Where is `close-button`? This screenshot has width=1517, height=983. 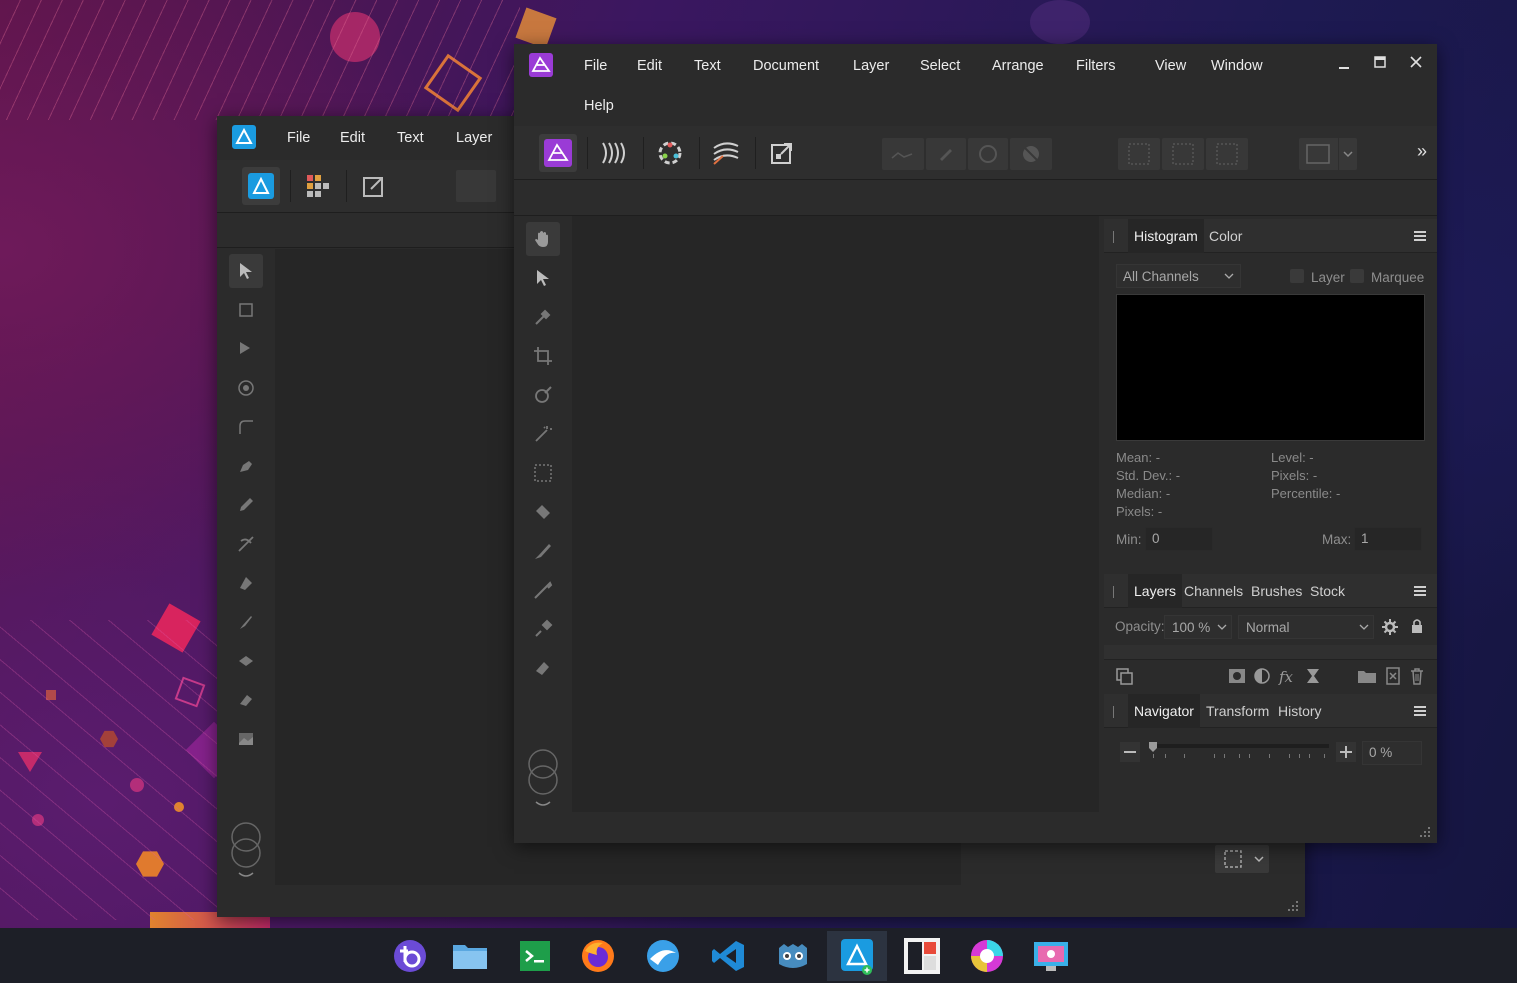
close-button is located at coordinates (1416, 62).